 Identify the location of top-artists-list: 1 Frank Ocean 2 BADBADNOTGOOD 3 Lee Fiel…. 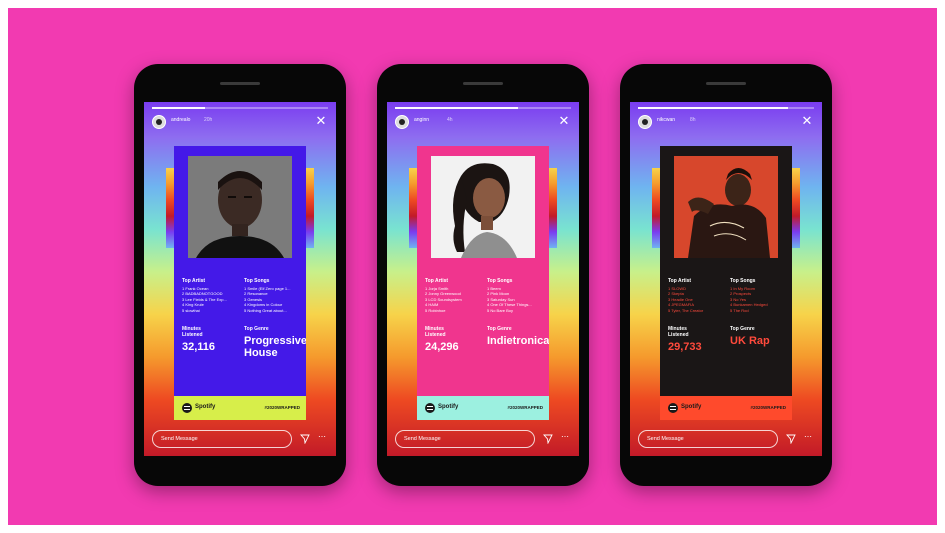
(211, 299).